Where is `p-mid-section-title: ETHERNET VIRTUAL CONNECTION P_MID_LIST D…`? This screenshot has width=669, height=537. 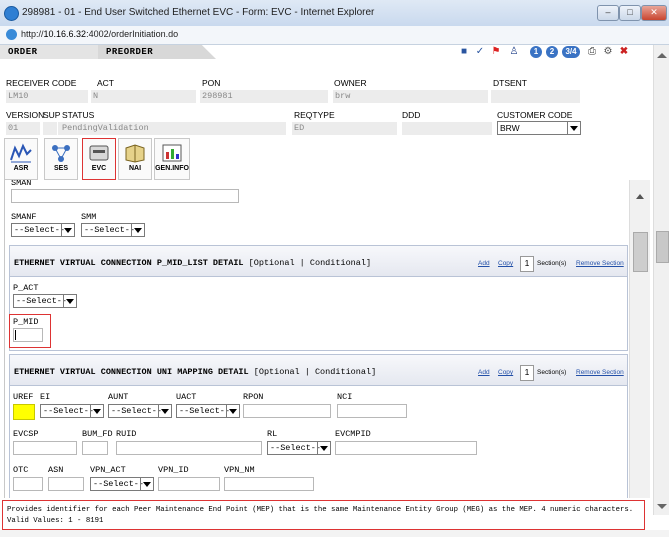 p-mid-section-title: ETHERNET VIRTUAL CONNECTION P_MID_LIST D… is located at coordinates (192, 263).